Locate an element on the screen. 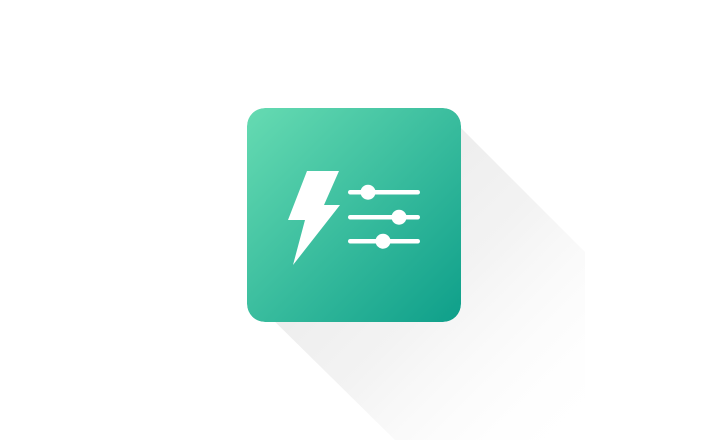 This screenshot has width=726, height=440. app-icon-artwork is located at coordinates (354, 215).